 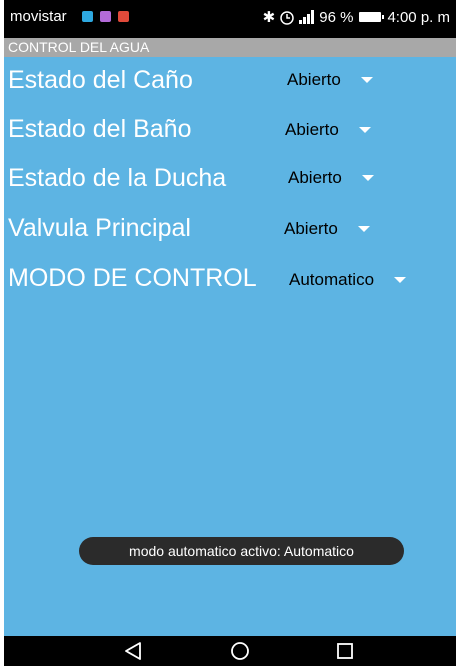 What do you see at coordinates (100, 129) in the screenshot?
I see `label-estado-bano: Estado del Baño` at bounding box center [100, 129].